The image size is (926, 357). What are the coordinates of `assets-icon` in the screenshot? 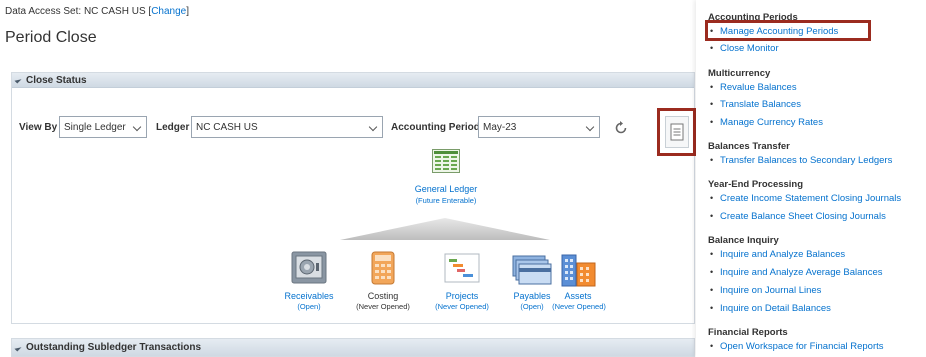 It's located at (579, 268).